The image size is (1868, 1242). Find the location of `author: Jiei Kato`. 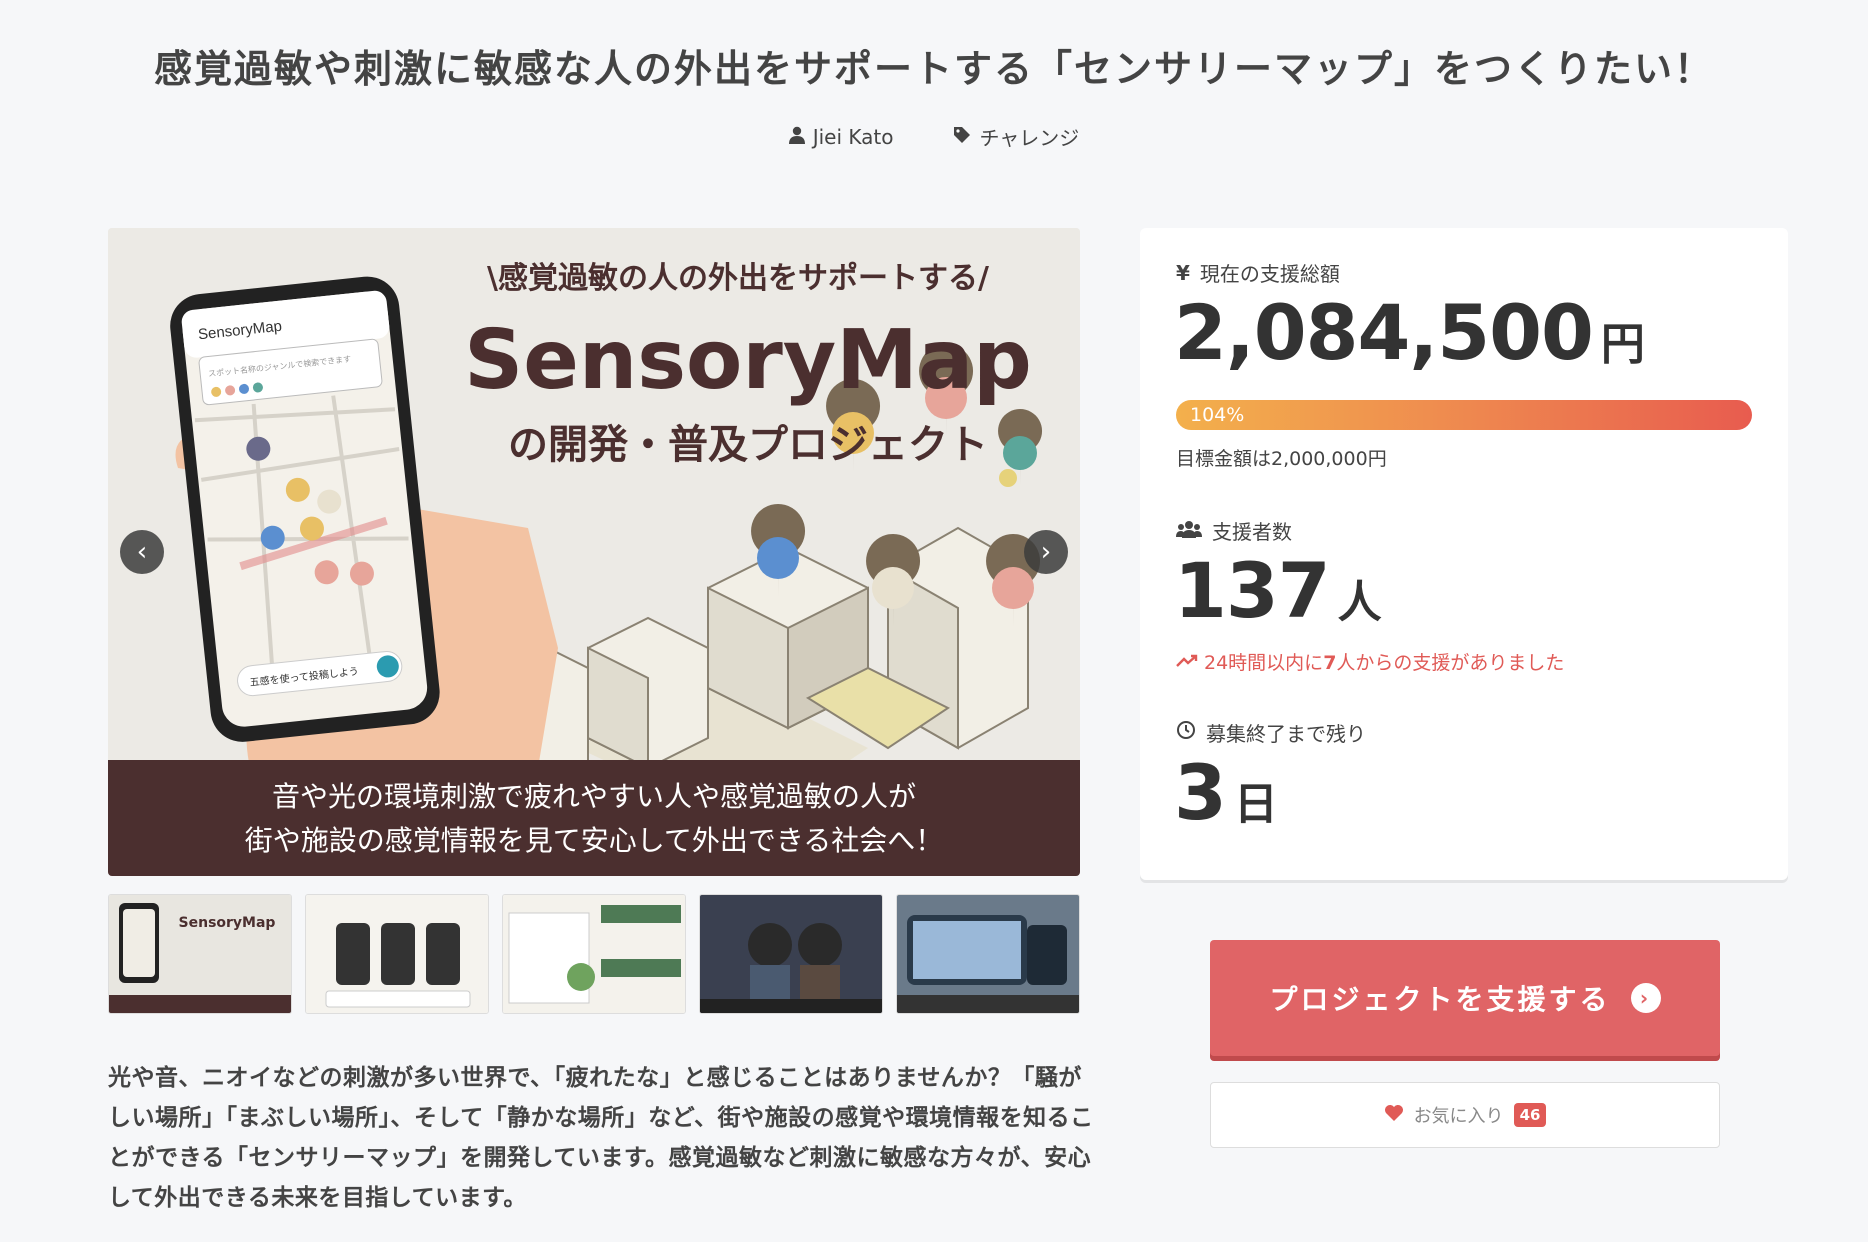

author: Jiei Kato is located at coordinates (841, 136).